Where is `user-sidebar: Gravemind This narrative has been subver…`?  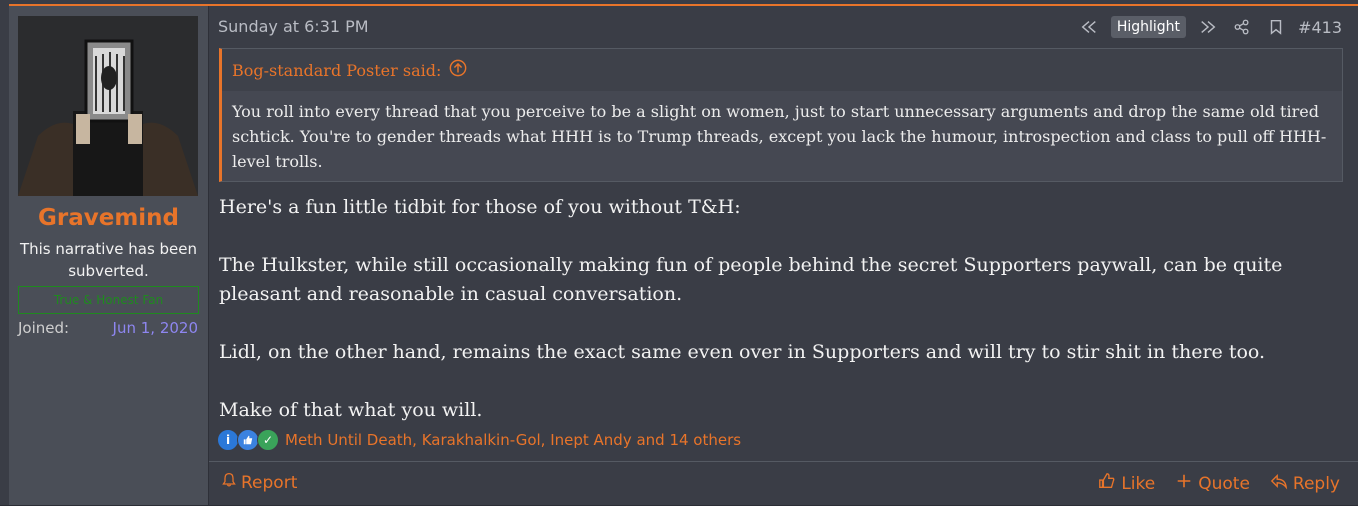
user-sidebar: Gravemind This narrative has been subver… is located at coordinates (109, 255).